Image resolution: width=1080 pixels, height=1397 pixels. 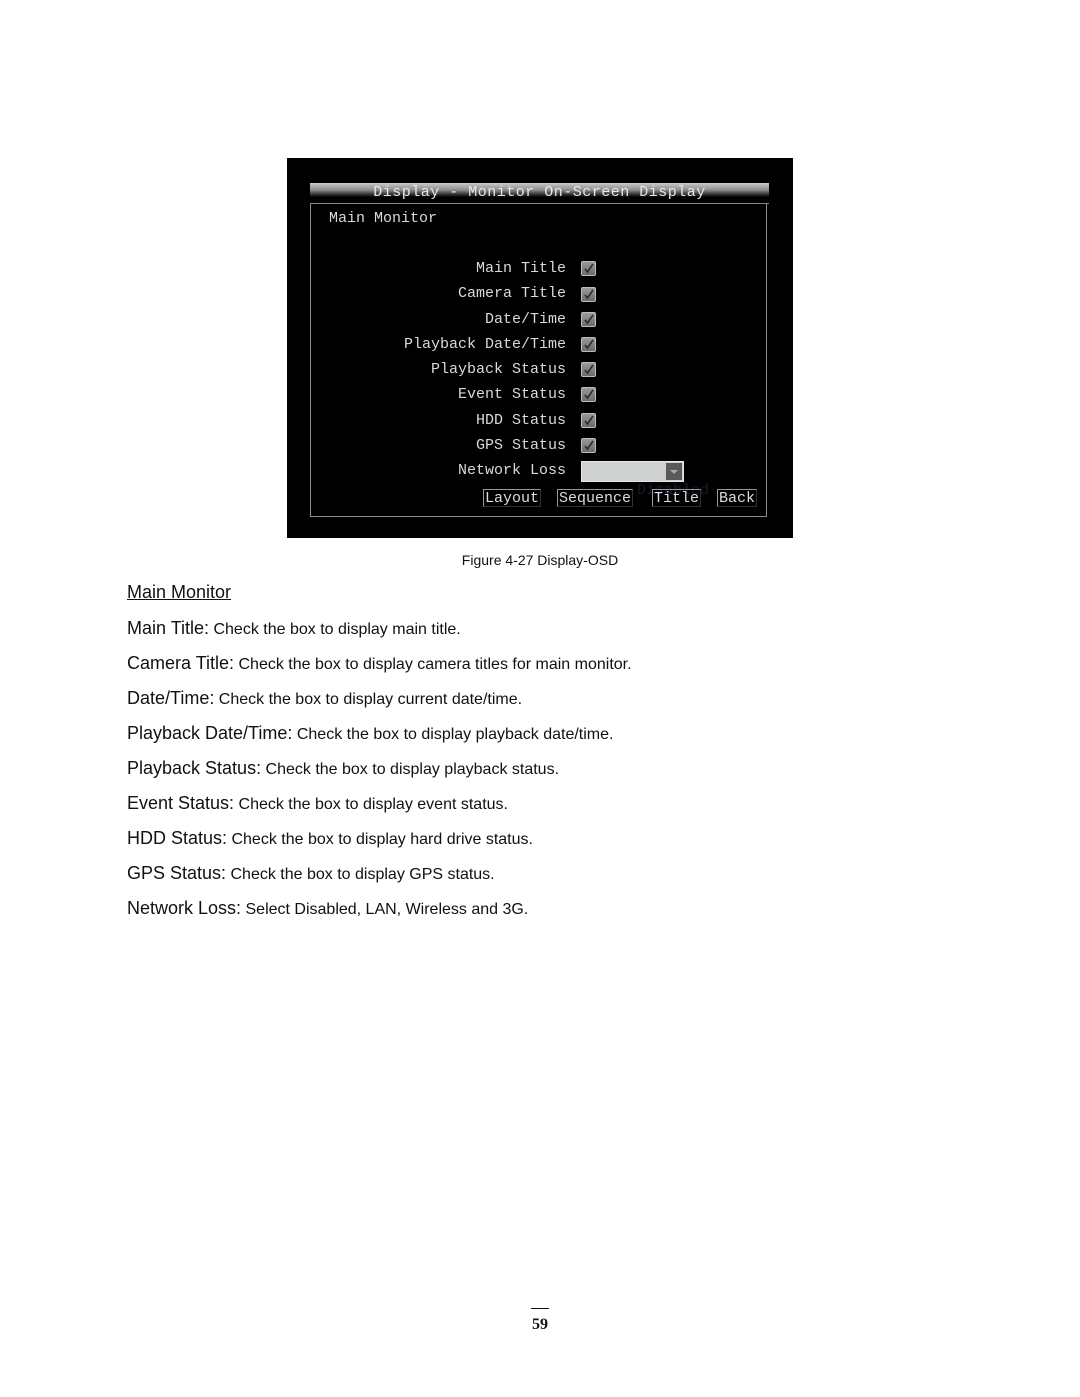 What do you see at coordinates (371, 804) in the screenshot?
I see `description-text: Check the box to display event status.` at bounding box center [371, 804].